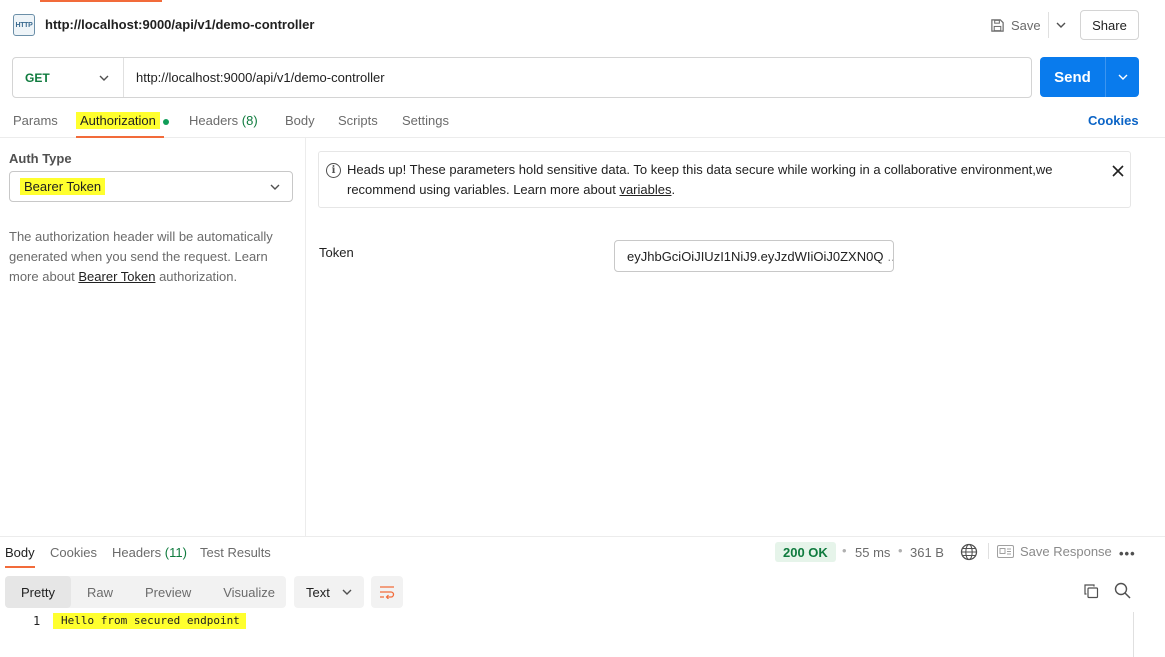 The image size is (1165, 657). I want to click on method-label: GET, so click(37, 77).